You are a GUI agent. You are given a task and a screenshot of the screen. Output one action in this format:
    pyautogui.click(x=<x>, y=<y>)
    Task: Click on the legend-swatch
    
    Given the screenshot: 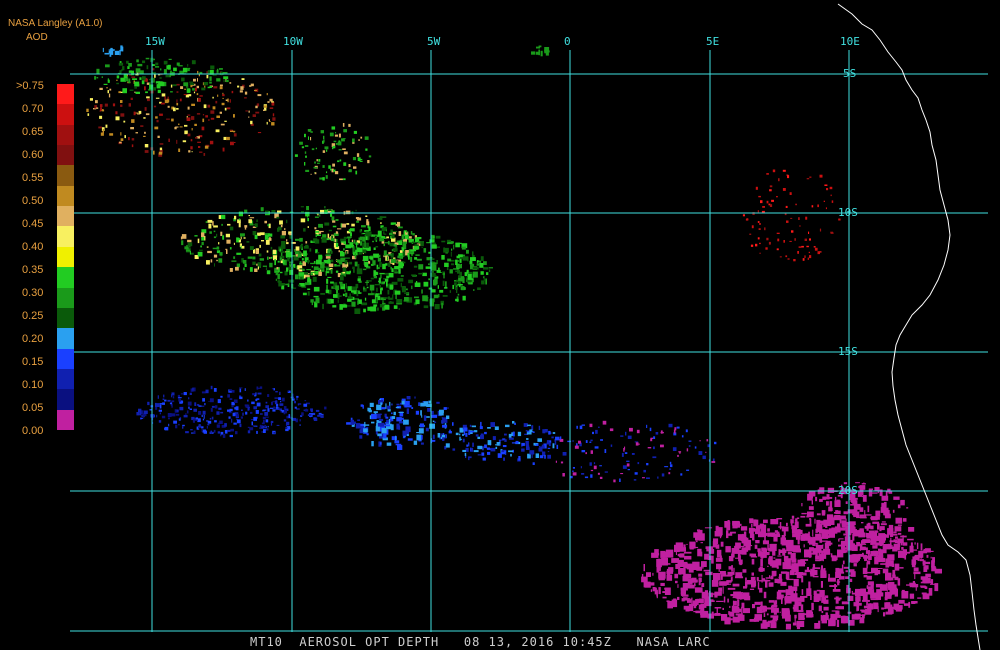 What is the action you would take?
    pyautogui.click(x=65, y=94)
    